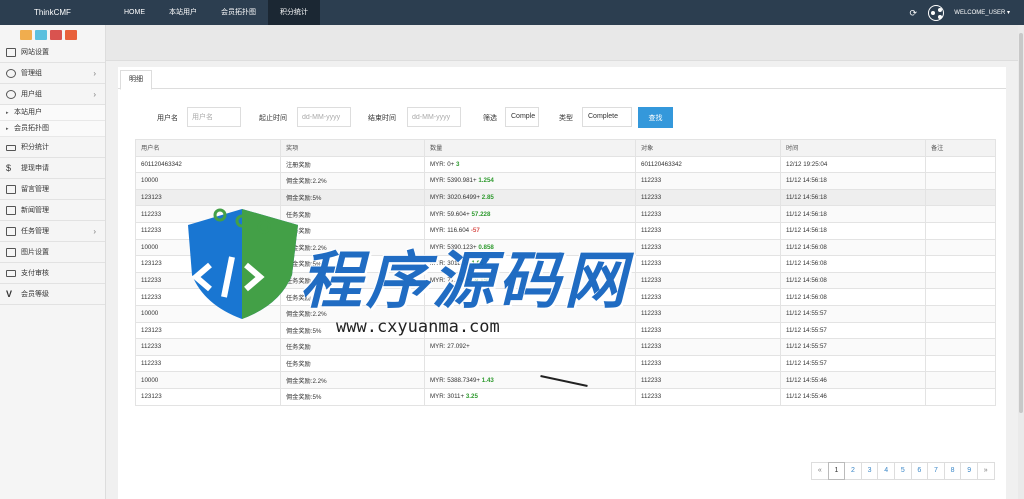 The width and height of the screenshot is (1024, 499). I want to click on sidebar-item-news: 新闻管理, so click(52, 210).